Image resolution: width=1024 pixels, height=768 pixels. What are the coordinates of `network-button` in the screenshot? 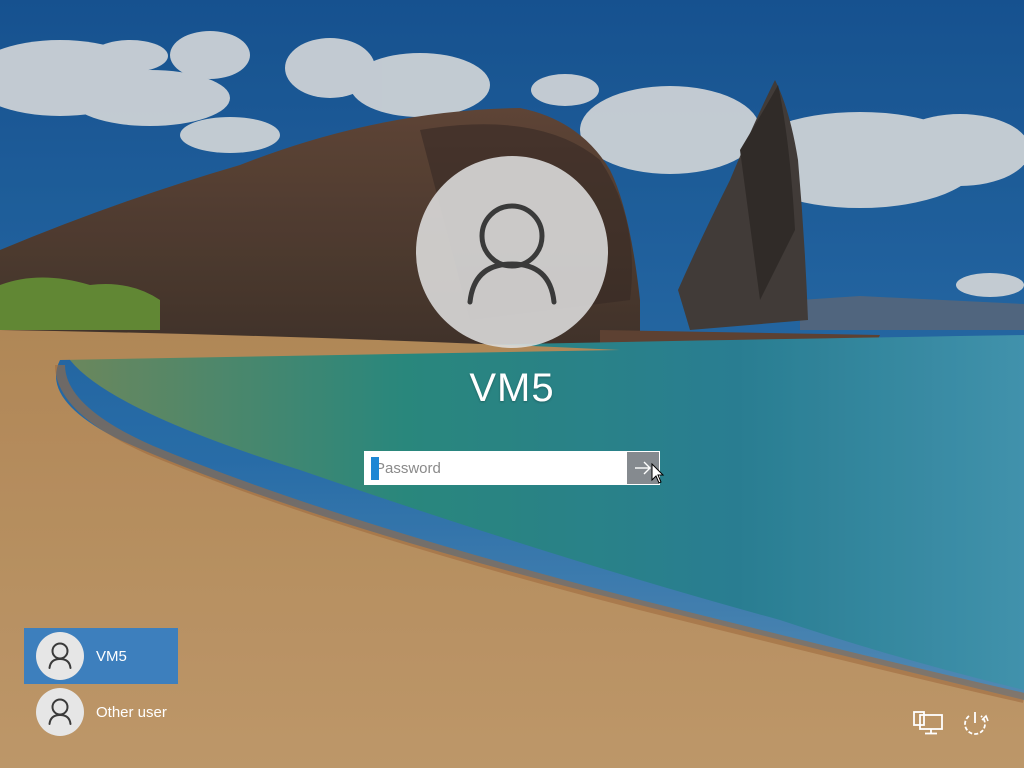 It's located at (927, 723).